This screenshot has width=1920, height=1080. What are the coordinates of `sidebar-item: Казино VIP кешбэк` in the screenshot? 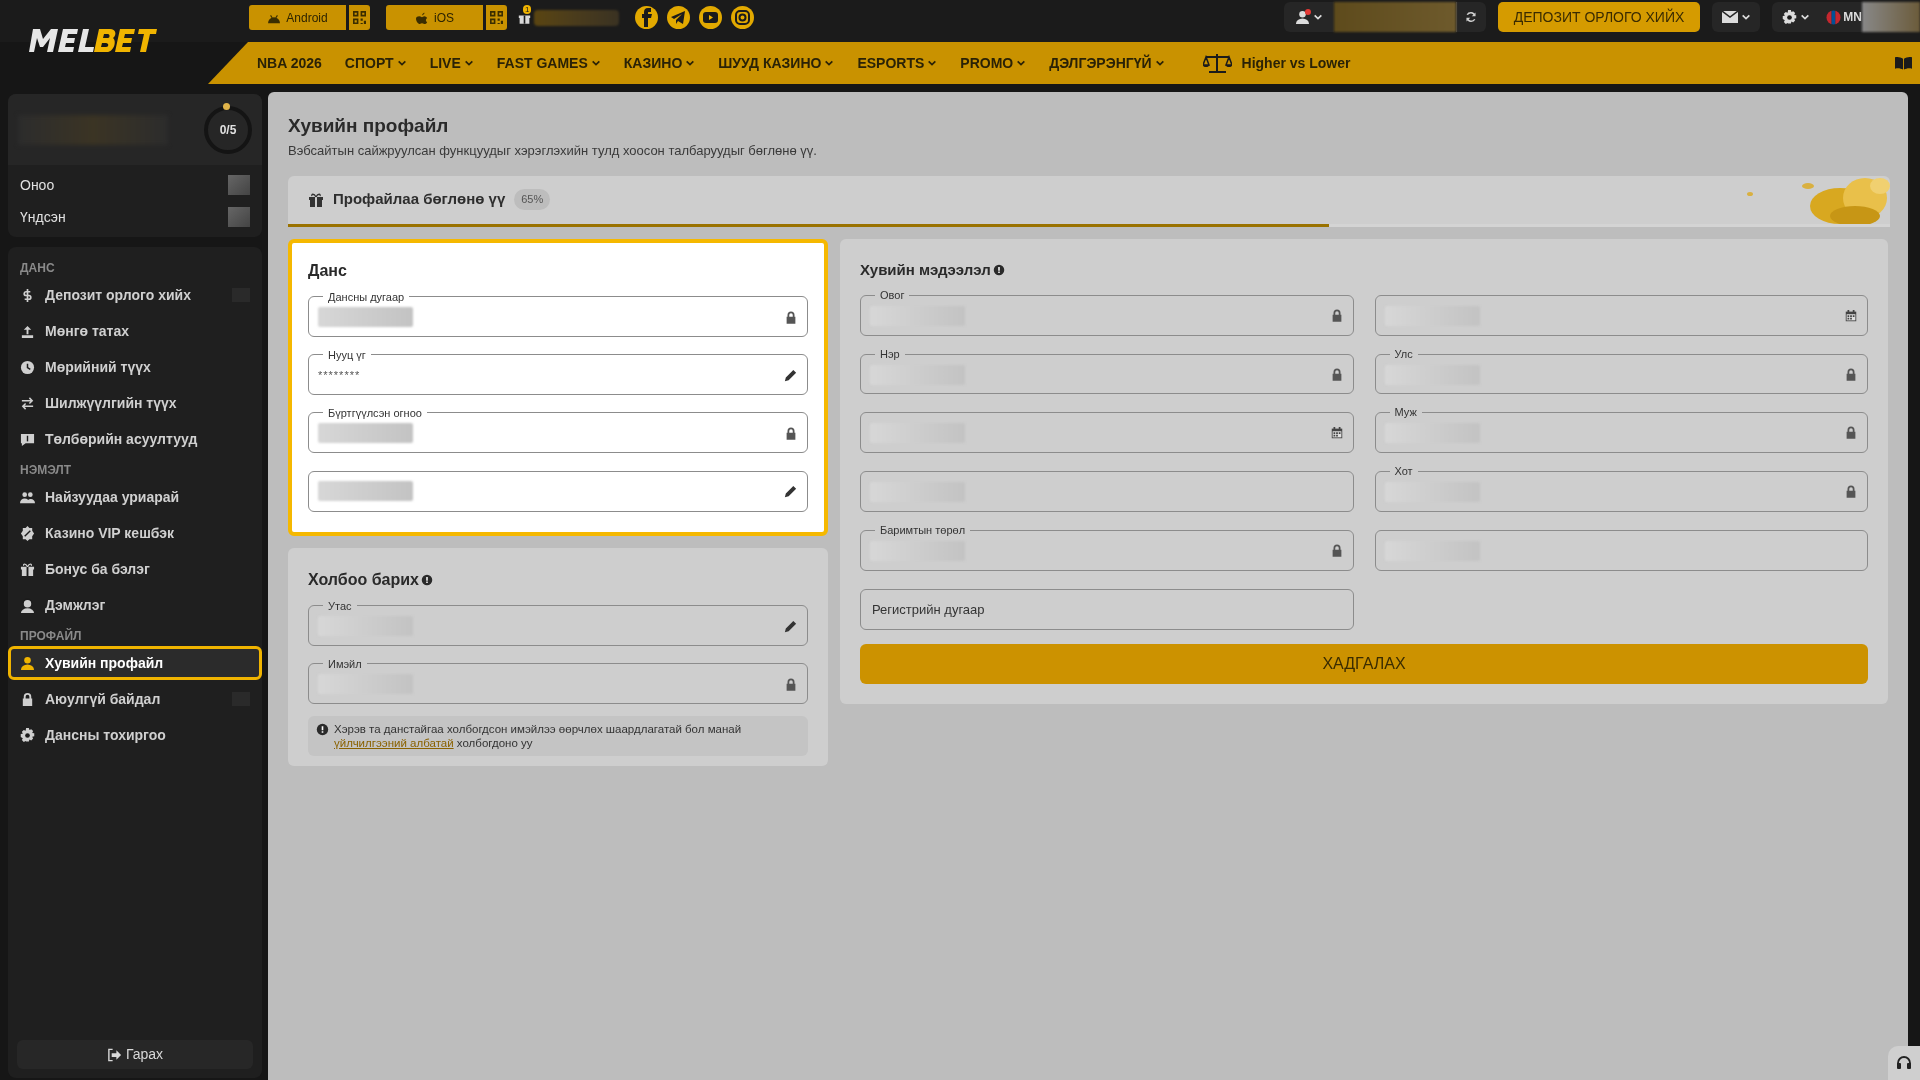 It's located at (135, 533).